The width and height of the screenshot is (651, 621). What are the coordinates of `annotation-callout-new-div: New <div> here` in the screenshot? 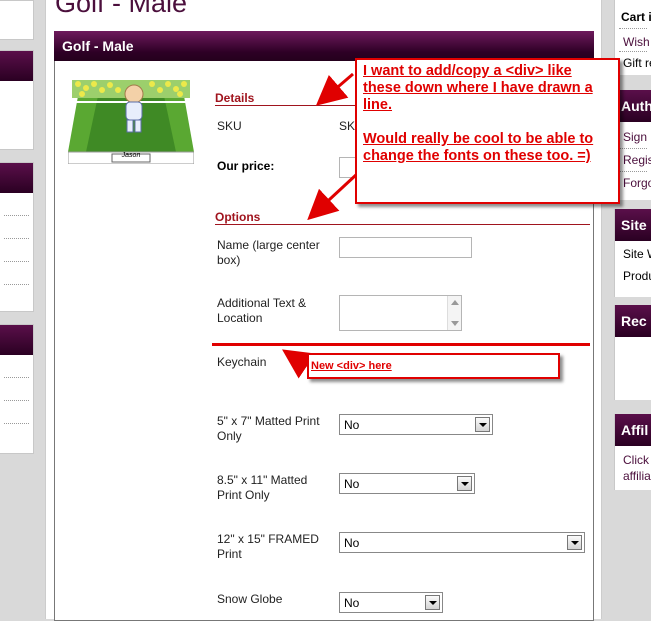 It's located at (433, 366).